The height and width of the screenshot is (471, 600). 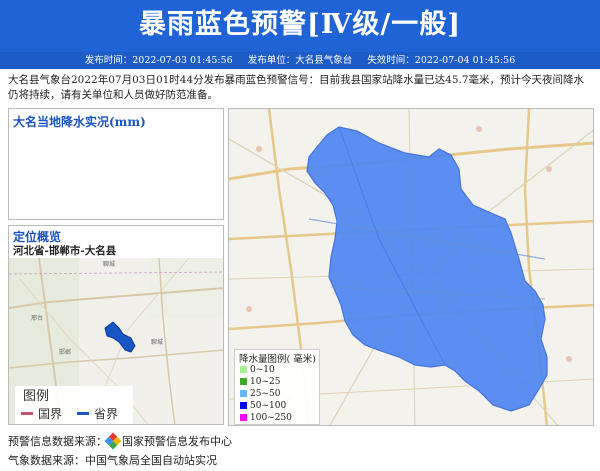 What do you see at coordinates (265, 381) in the screenshot?
I see `rainfall-legend-label: 10~25` at bounding box center [265, 381].